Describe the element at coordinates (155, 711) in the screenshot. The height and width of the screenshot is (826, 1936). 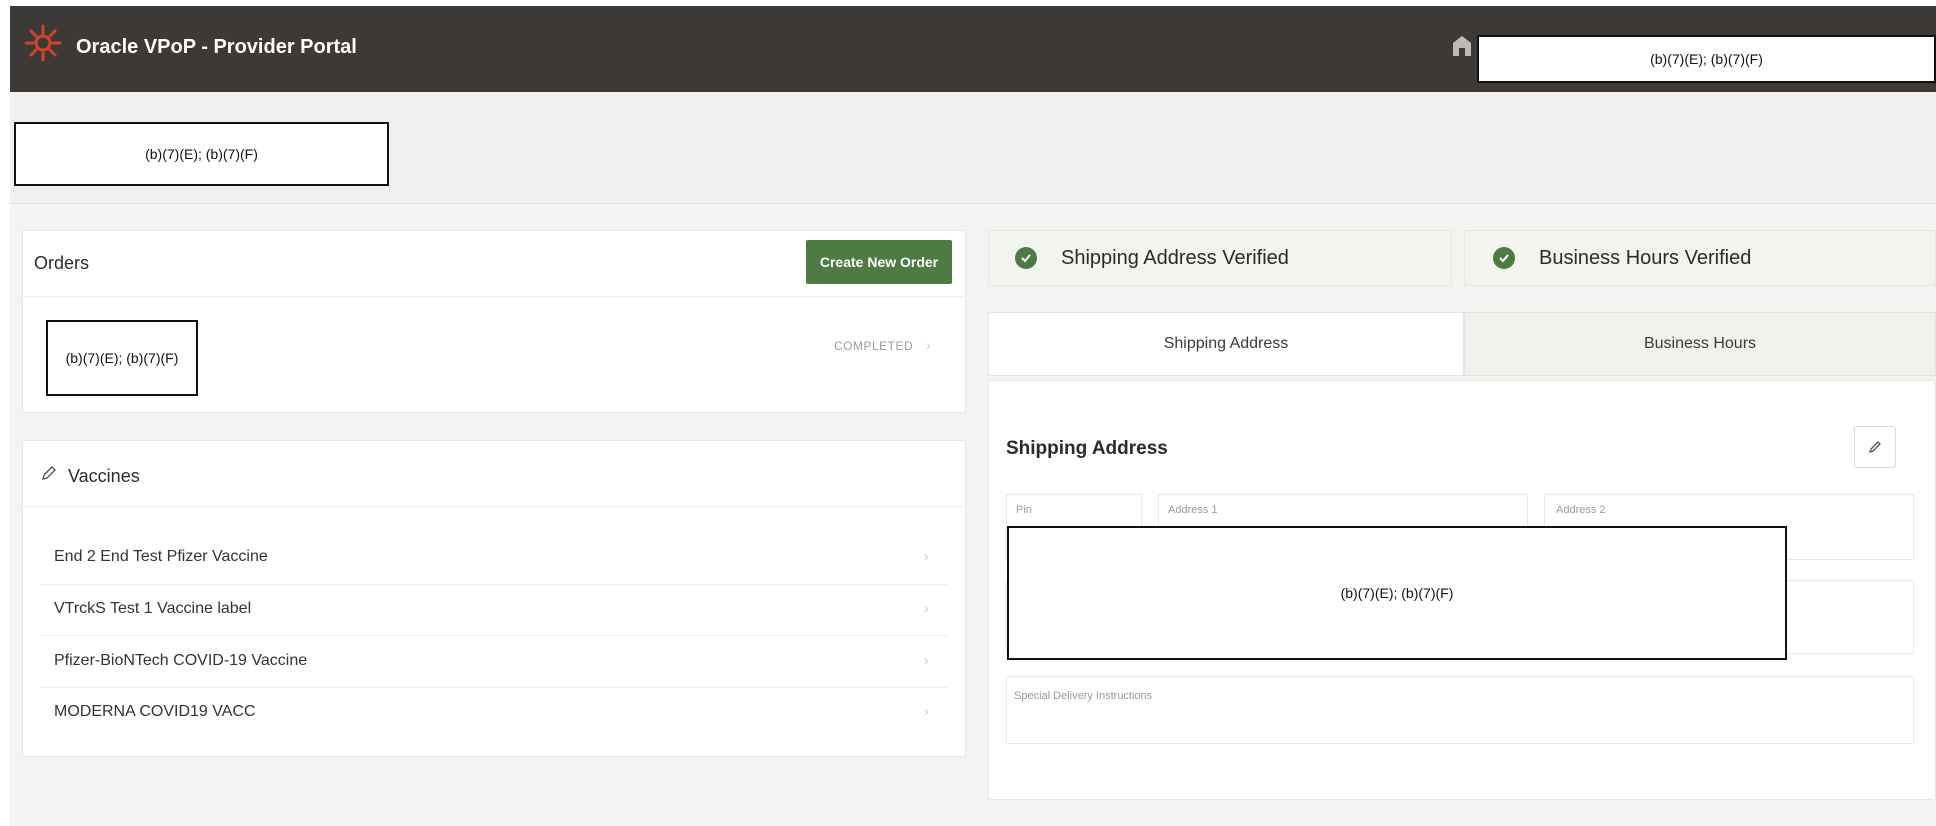
I see `vaccine-label: MODERNA COVID19 VACC` at that location.